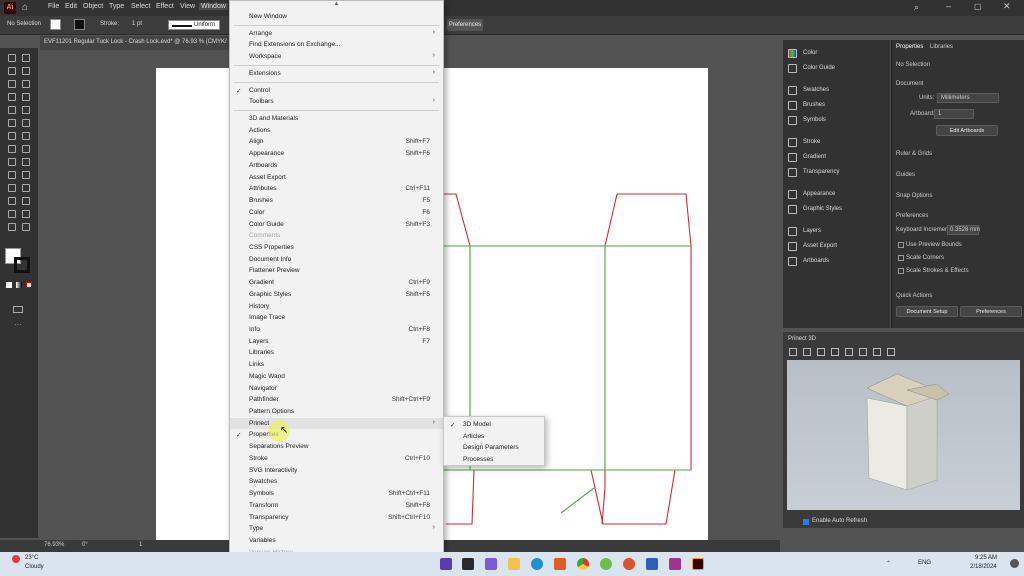 The width and height of the screenshot is (1024, 576). What do you see at coordinates (116, 6) in the screenshot?
I see `menu-type: Type` at bounding box center [116, 6].